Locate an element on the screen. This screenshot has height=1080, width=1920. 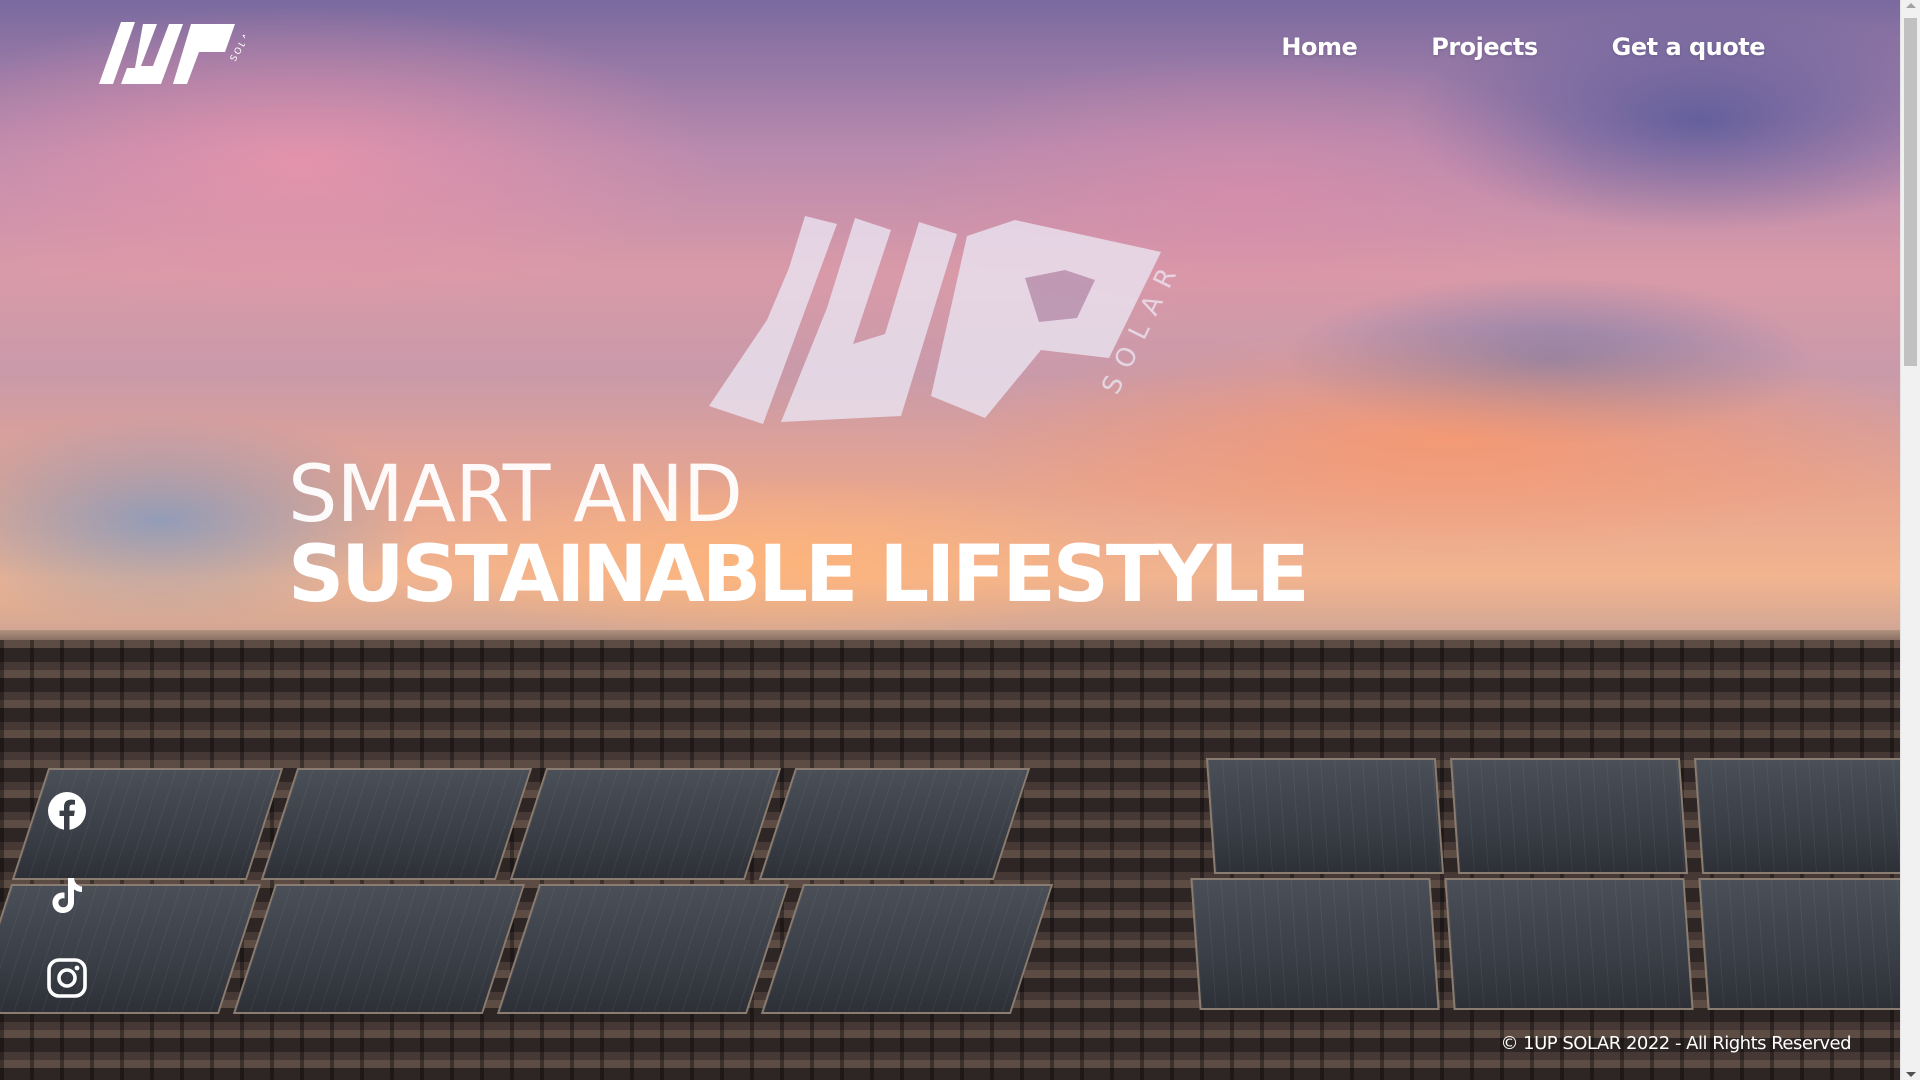
facebook-icon is located at coordinates (67, 811).